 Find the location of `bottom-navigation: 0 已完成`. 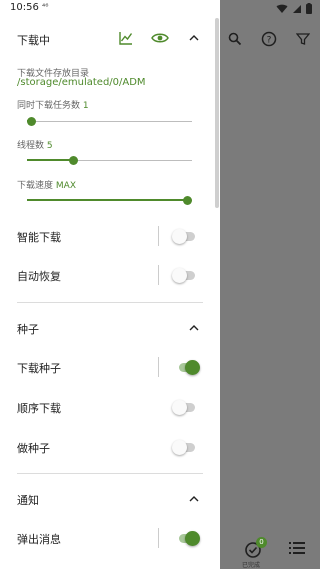

bottom-navigation: 0 已完成 is located at coordinates (270, 548).